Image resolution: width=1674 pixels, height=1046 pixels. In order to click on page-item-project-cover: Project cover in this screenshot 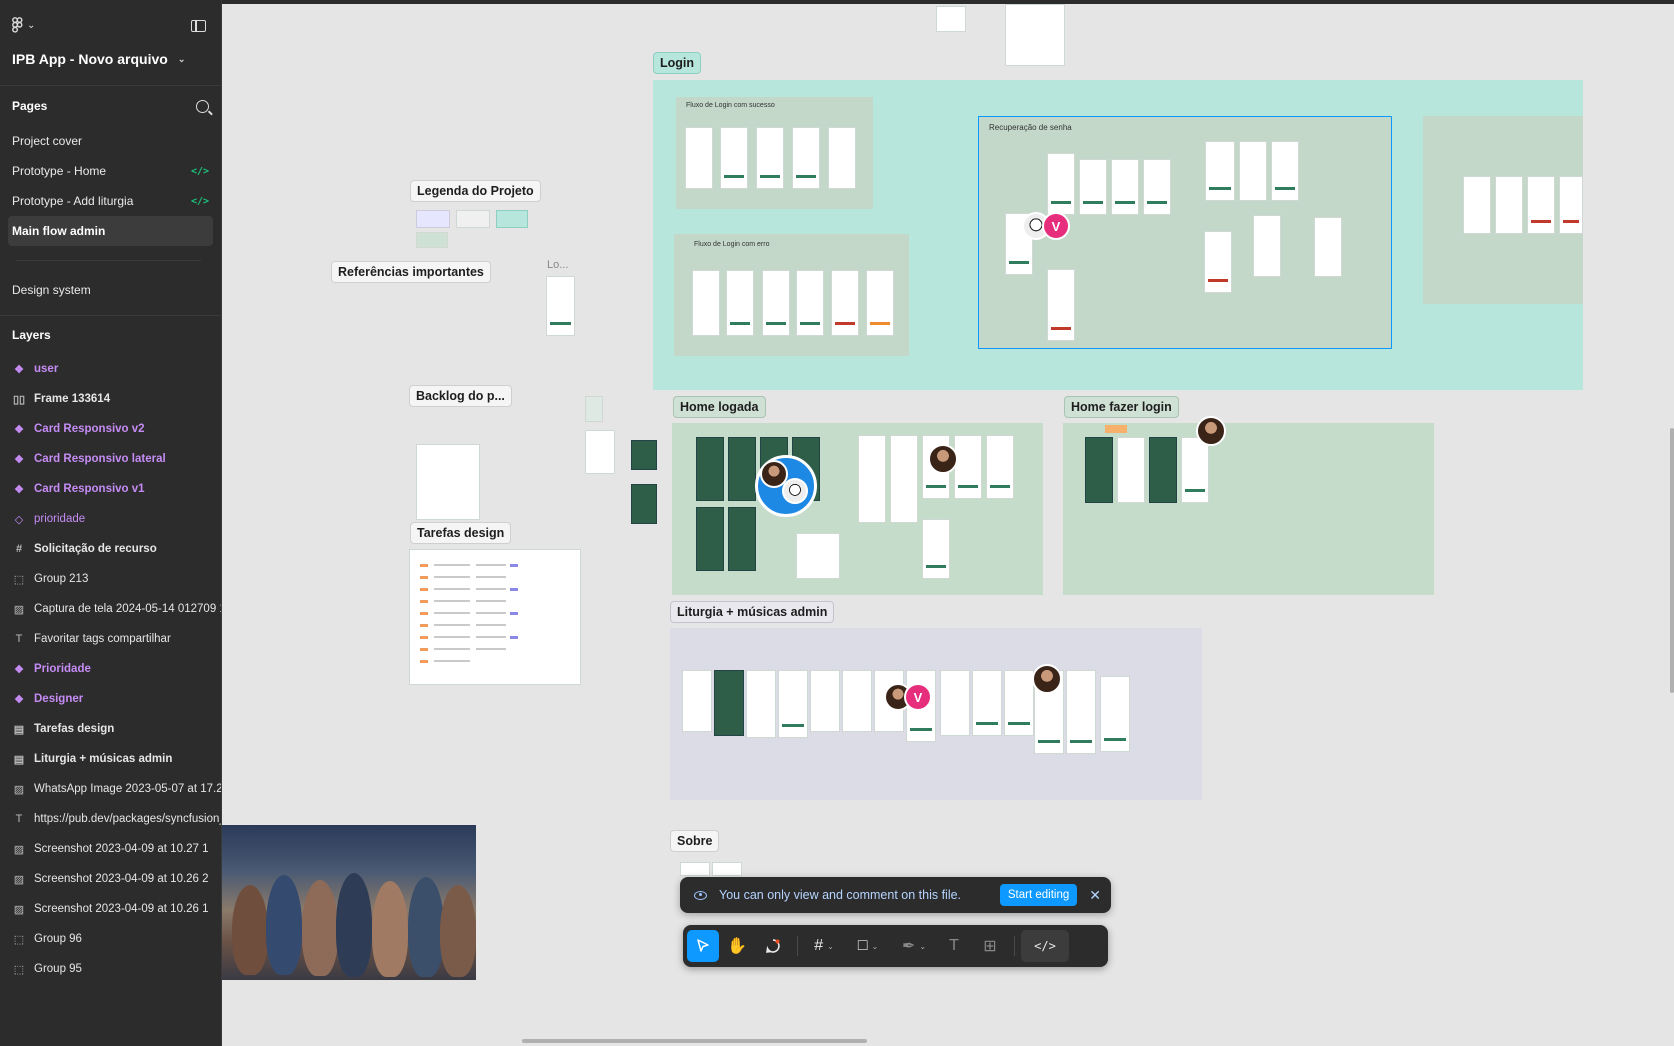, I will do `click(110, 141)`.